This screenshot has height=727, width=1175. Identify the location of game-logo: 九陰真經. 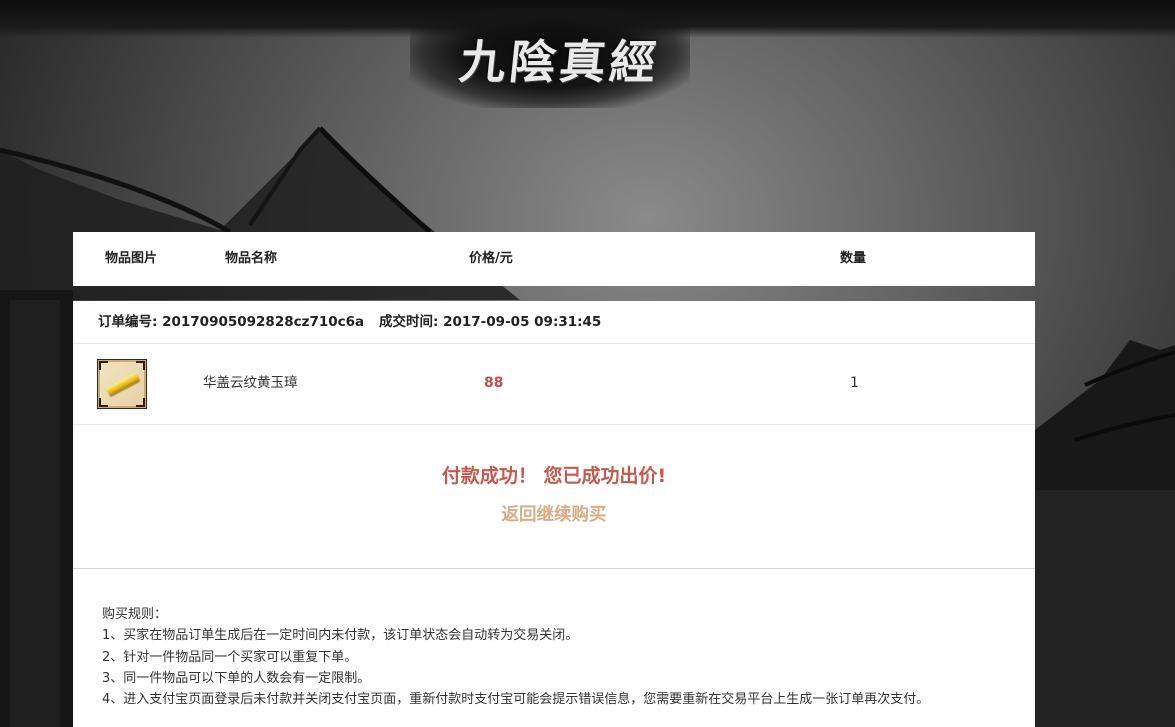
(550, 60).